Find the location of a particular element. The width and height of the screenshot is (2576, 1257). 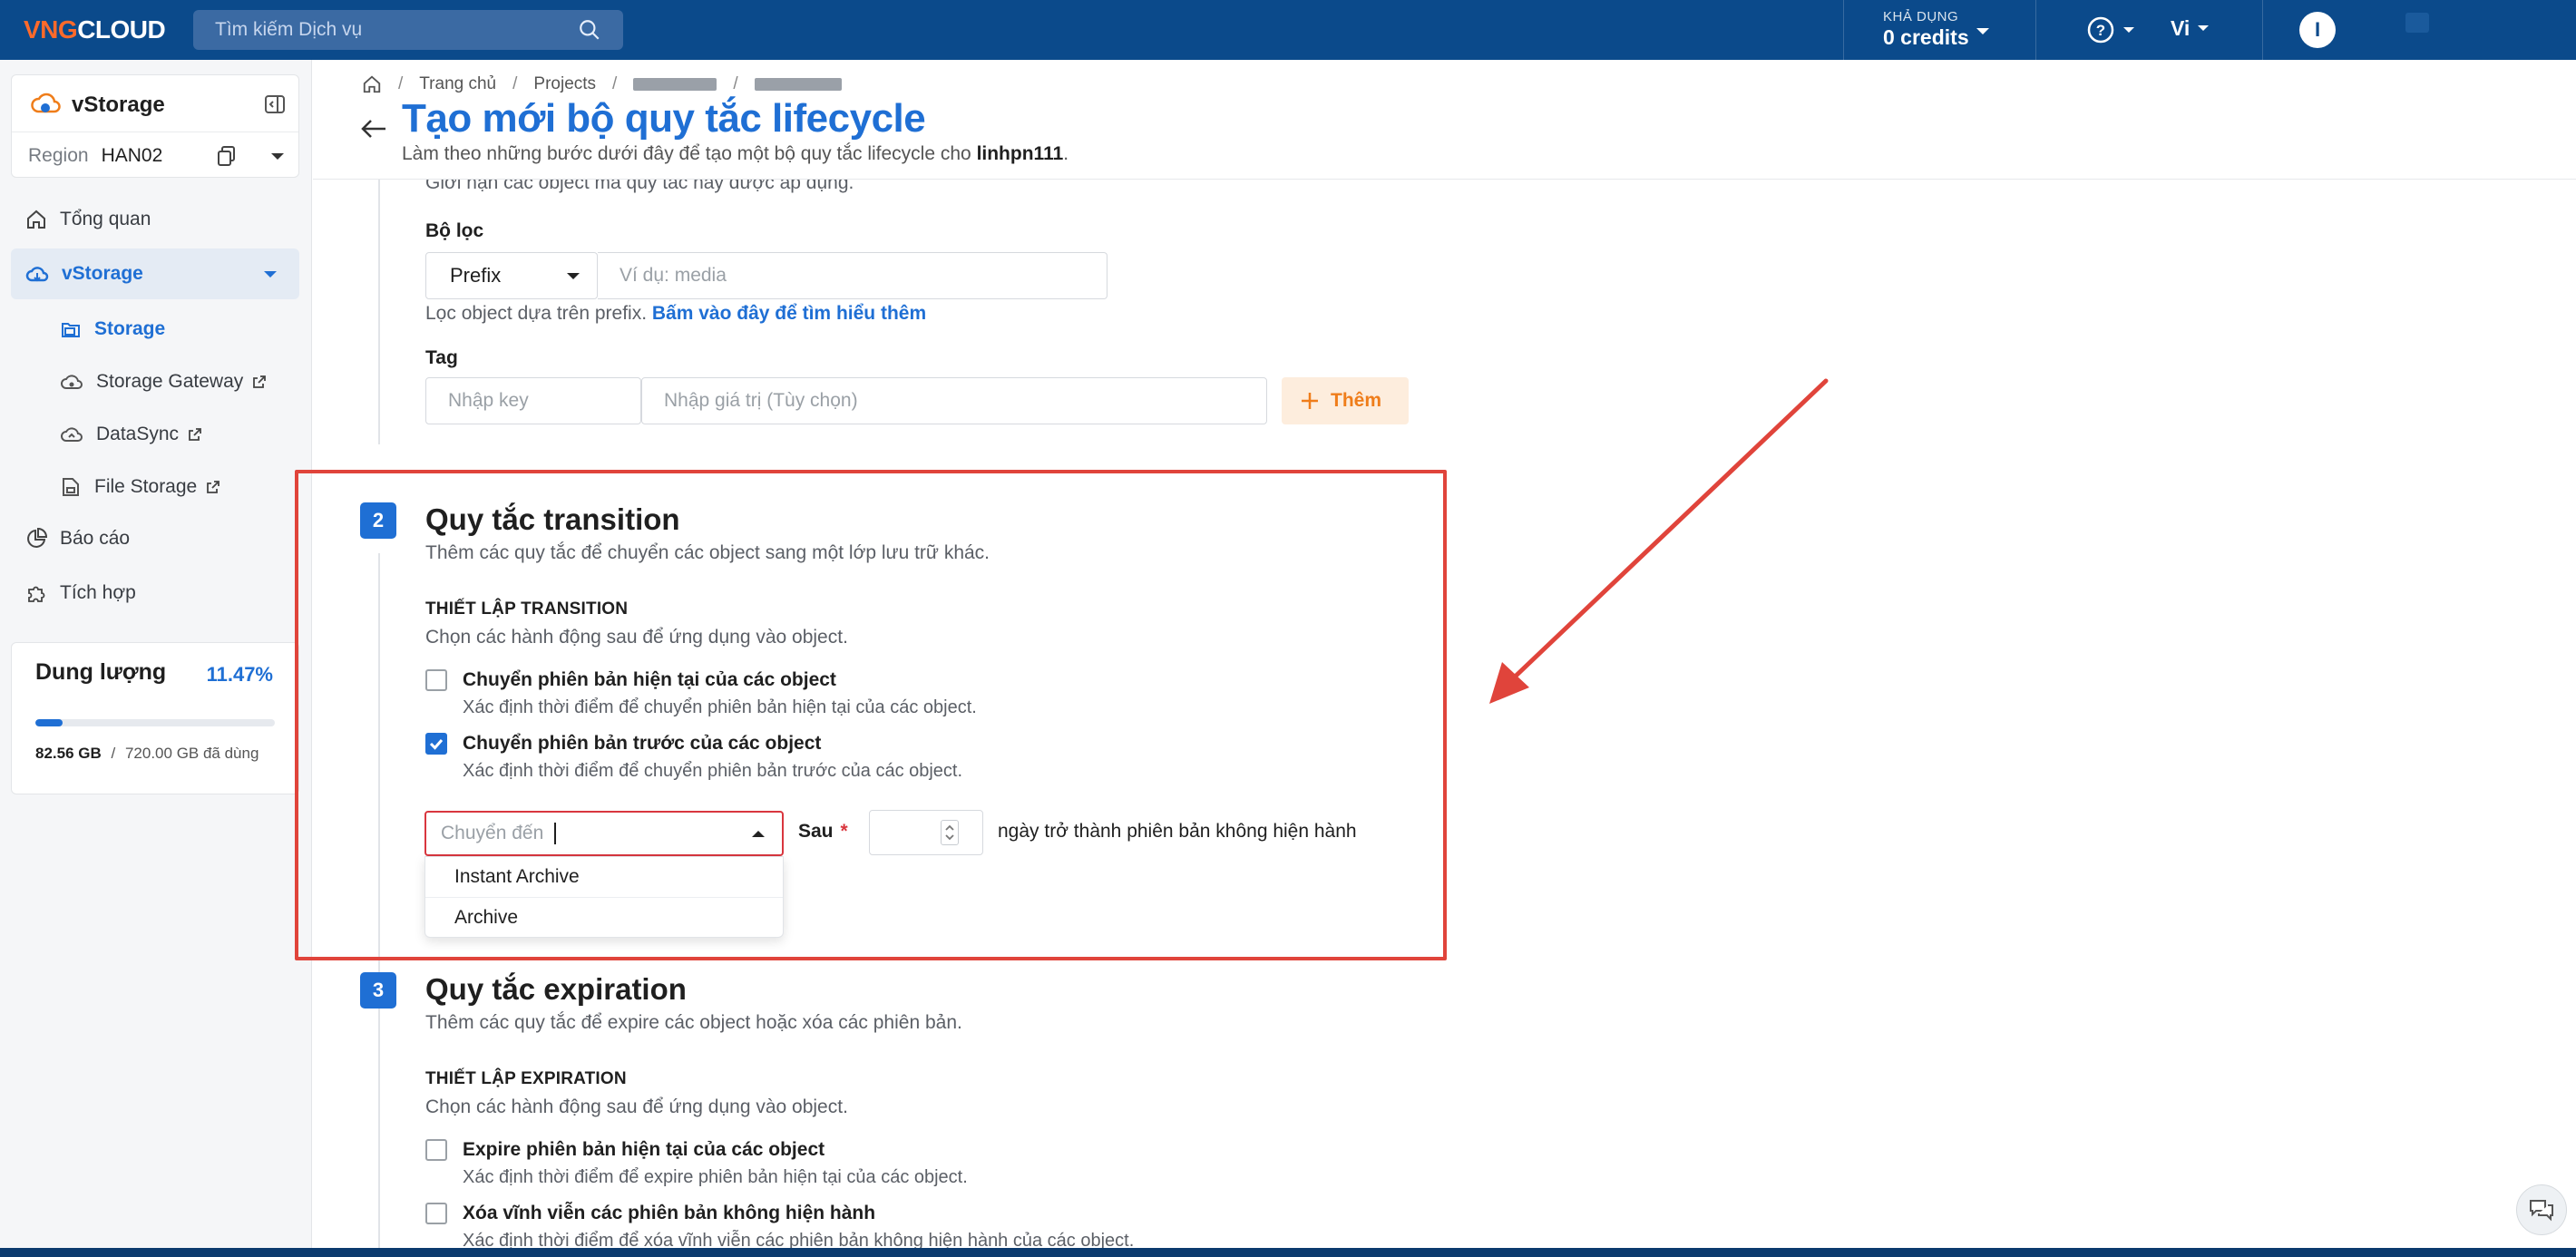

sidebar-item-storage: Storage is located at coordinates (155, 329).